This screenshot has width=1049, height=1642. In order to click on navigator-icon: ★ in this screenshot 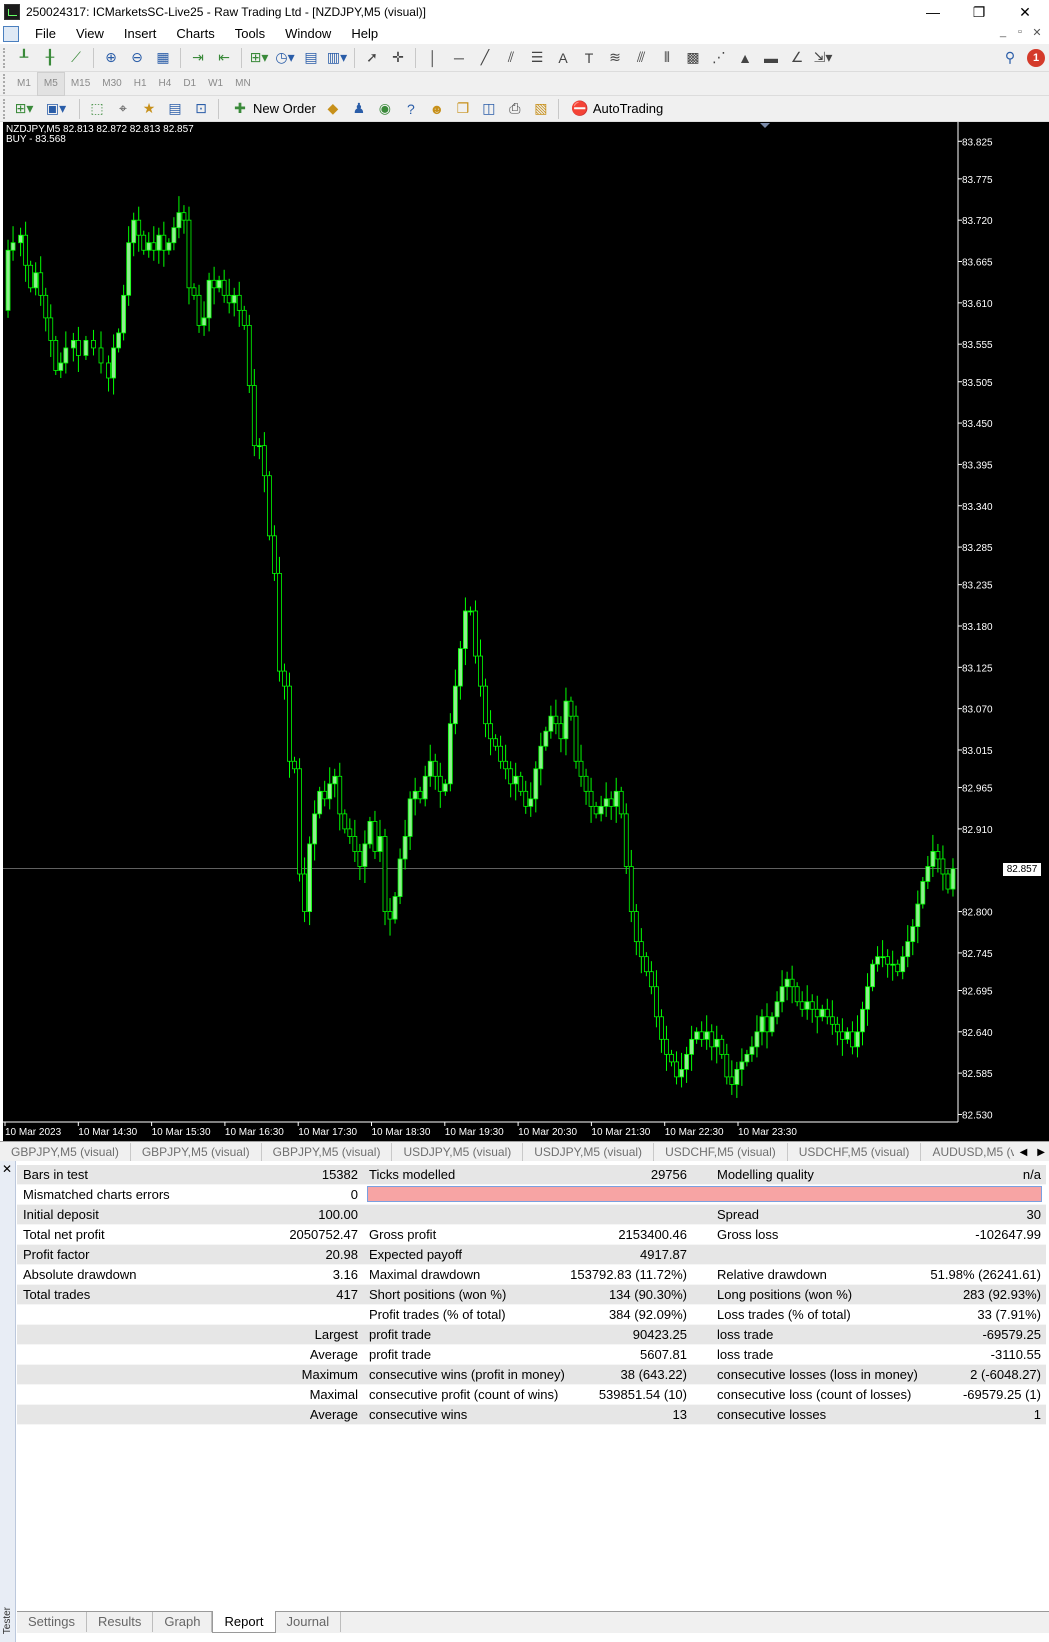, I will do `click(149, 109)`.